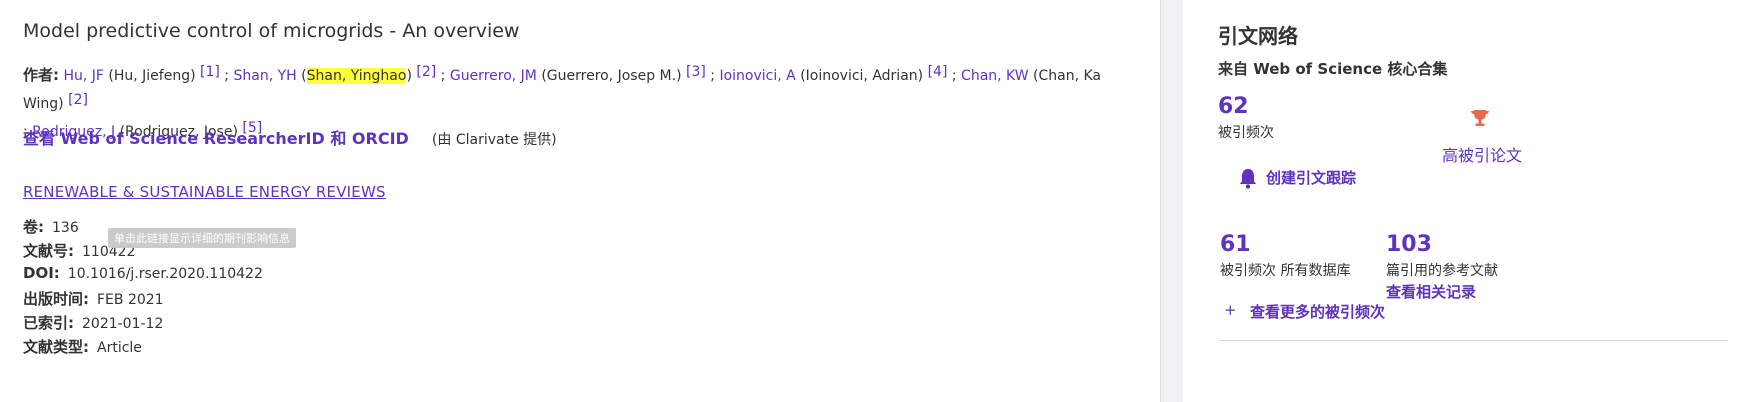 Image resolution: width=1756 pixels, height=402 pixels. What do you see at coordinates (1409, 244) in the screenshot?
I see `cited-references-count: 103` at bounding box center [1409, 244].